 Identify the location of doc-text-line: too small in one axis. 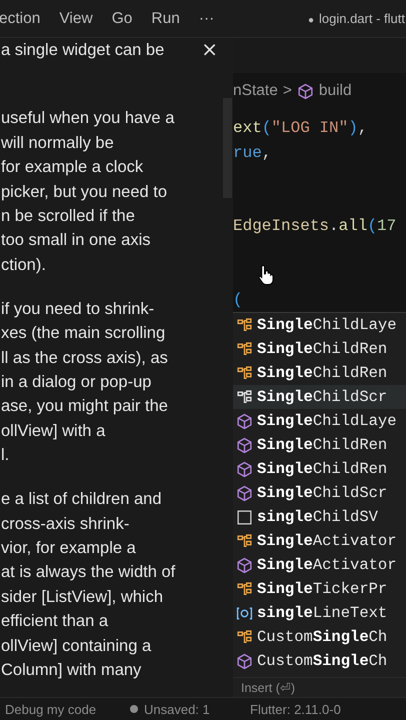
(75, 241).